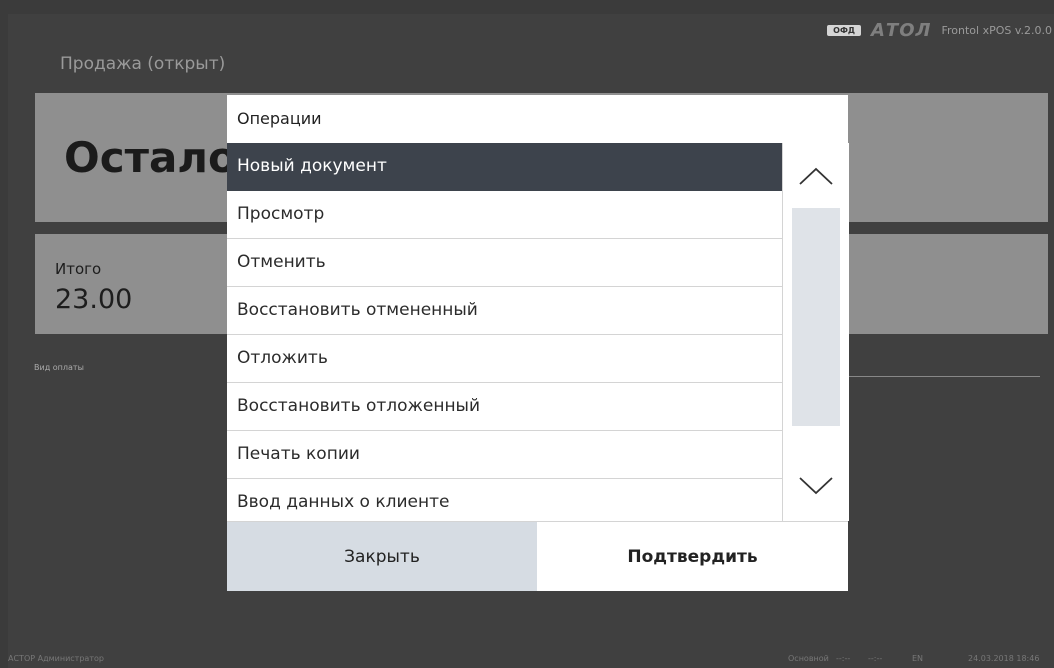 The height and width of the screenshot is (668, 1054). What do you see at coordinates (504, 407) in the screenshot?
I see `list-item: Восстановить отложенный` at bounding box center [504, 407].